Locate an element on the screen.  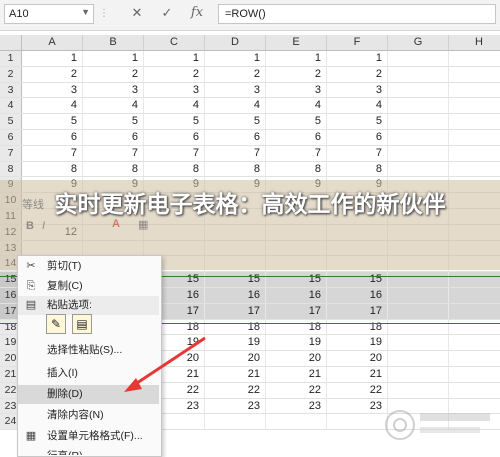
column-header-d: D is located at coordinates (235, 42).